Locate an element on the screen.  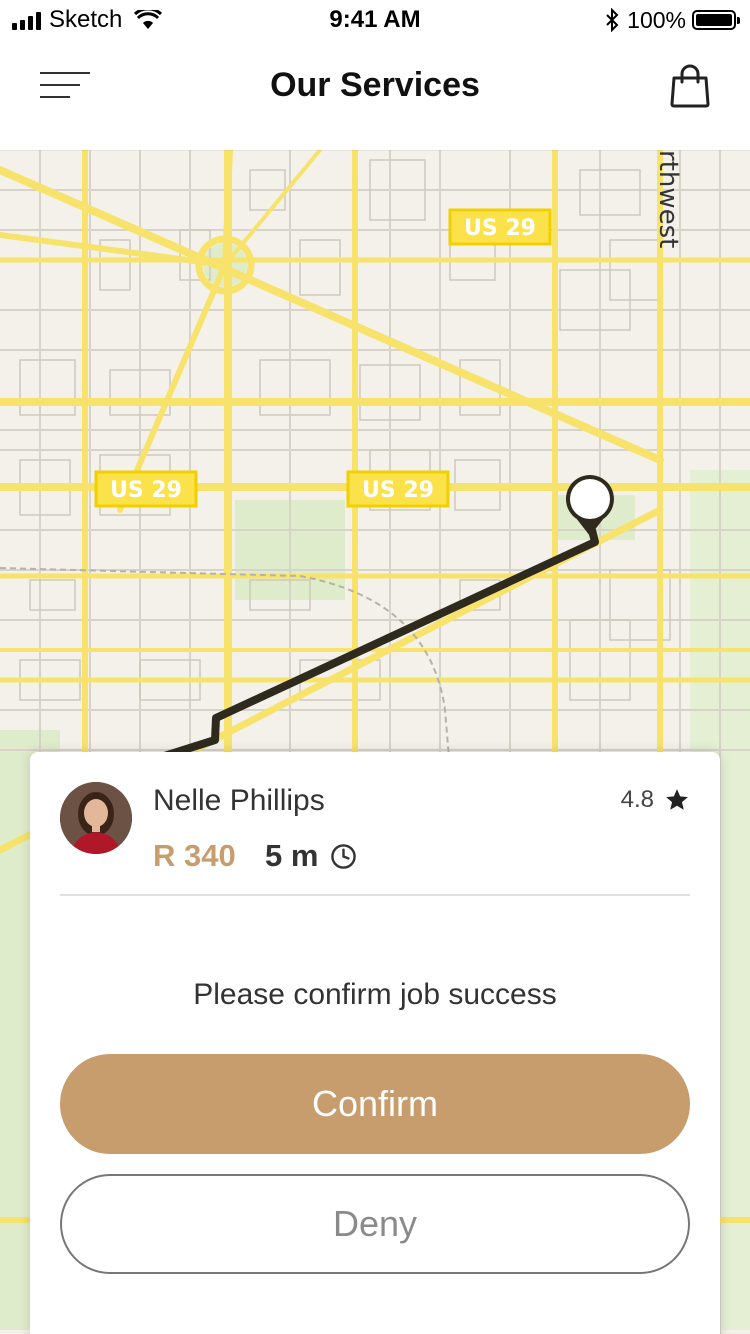
divider is located at coordinates (375, 895).